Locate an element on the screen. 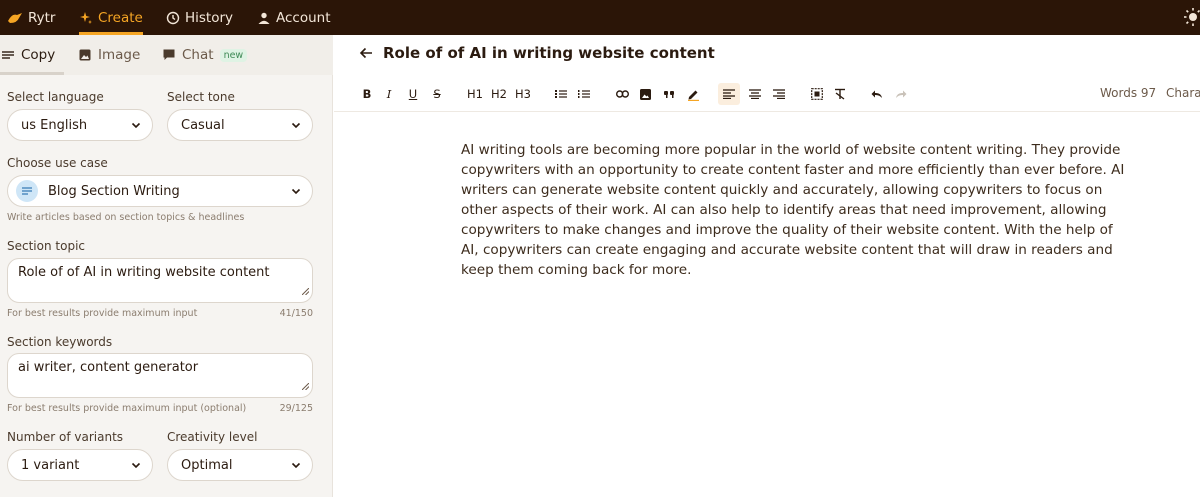  heading3-button: H3 is located at coordinates (523, 94).